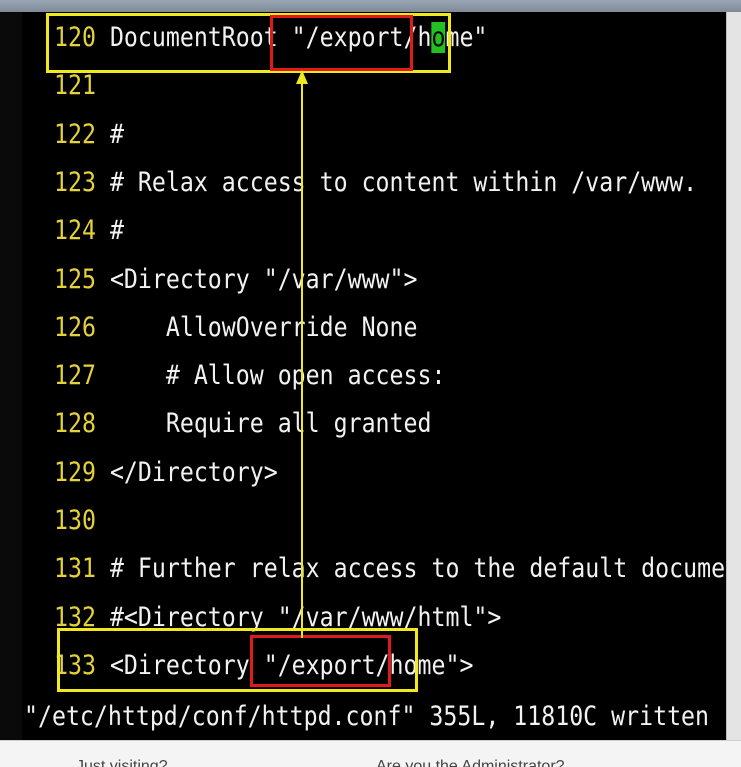  What do you see at coordinates (263, 279) in the screenshot?
I see `line-text: <Directory "/var/www">` at bounding box center [263, 279].